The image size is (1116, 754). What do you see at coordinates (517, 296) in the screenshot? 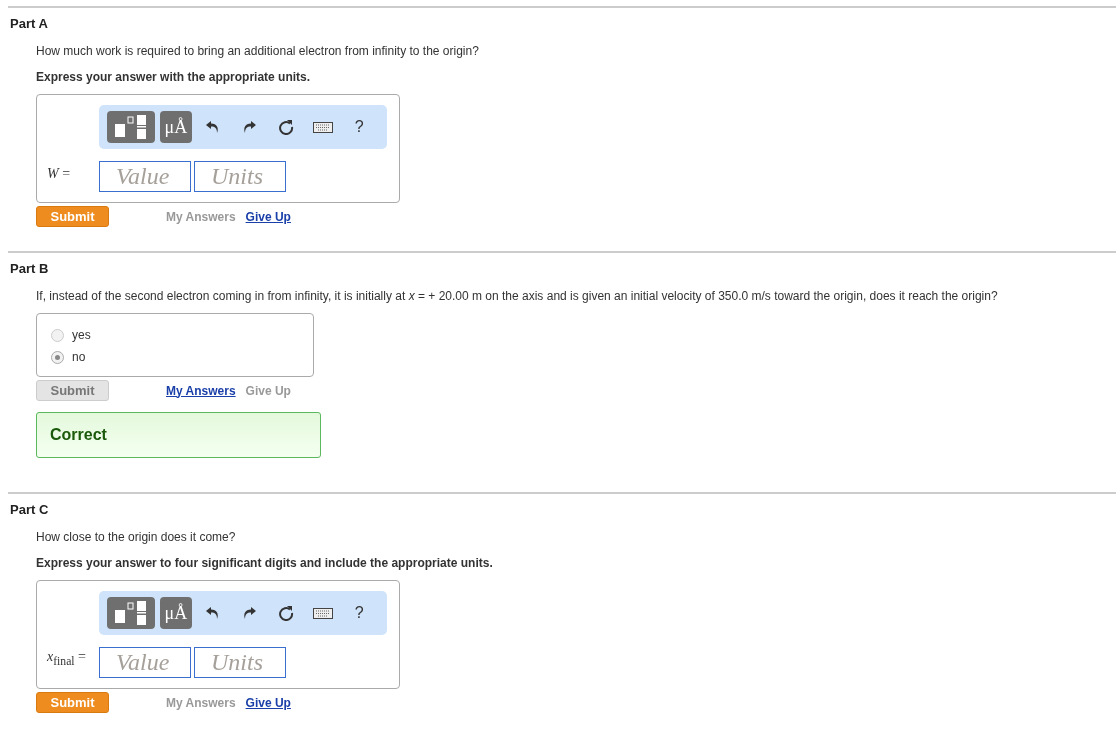
I see `question-text: If, instead of the second electron coming in from infinity, it is initially at x = + 20.00 m on the axis and is given an initial velocity of 350.0 m/s toward the origin, does it reach the origin?` at bounding box center [517, 296].